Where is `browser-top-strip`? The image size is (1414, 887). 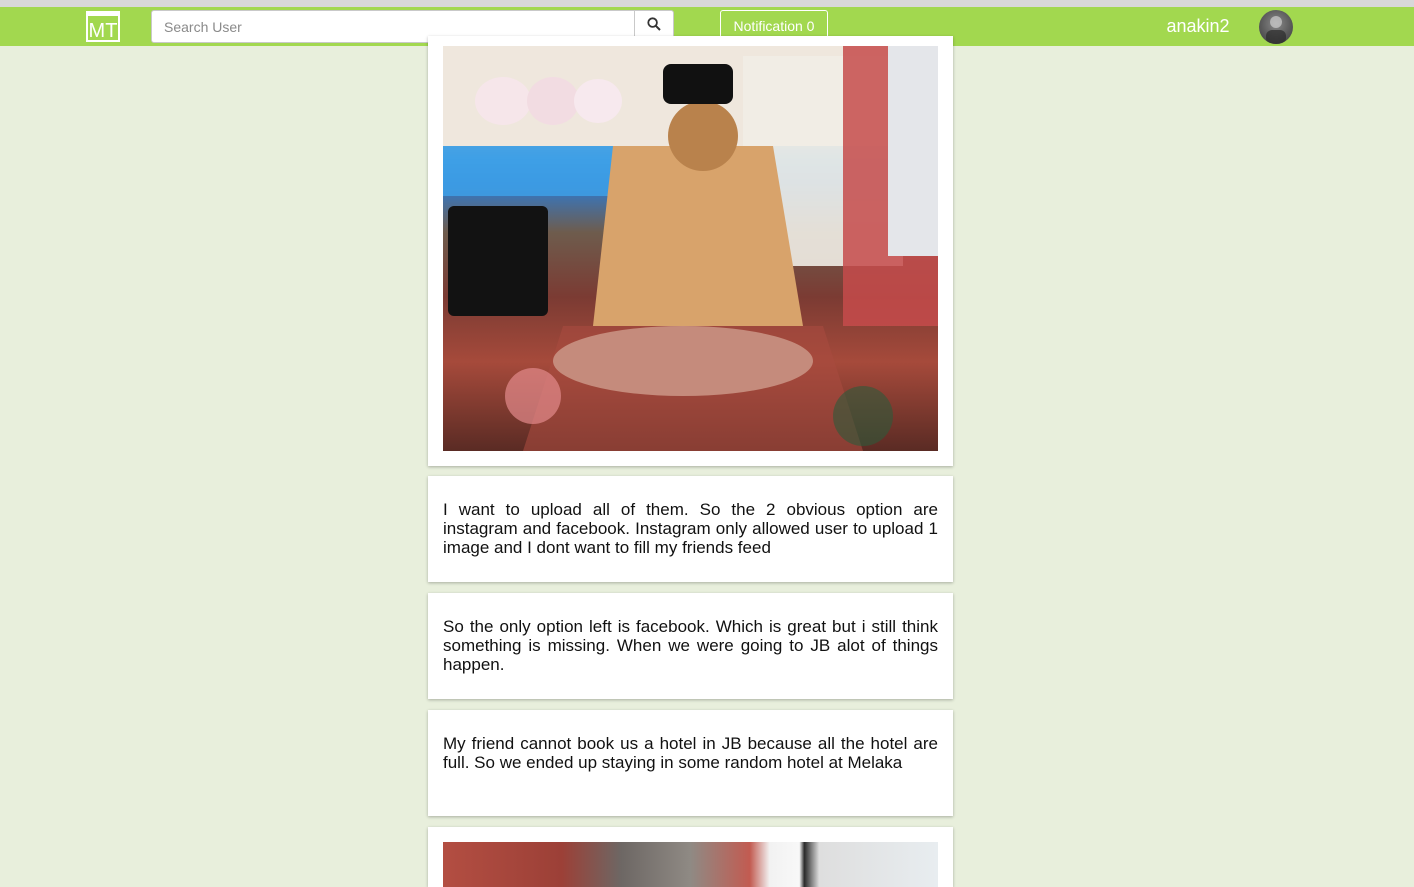 browser-top-strip is located at coordinates (707, 3).